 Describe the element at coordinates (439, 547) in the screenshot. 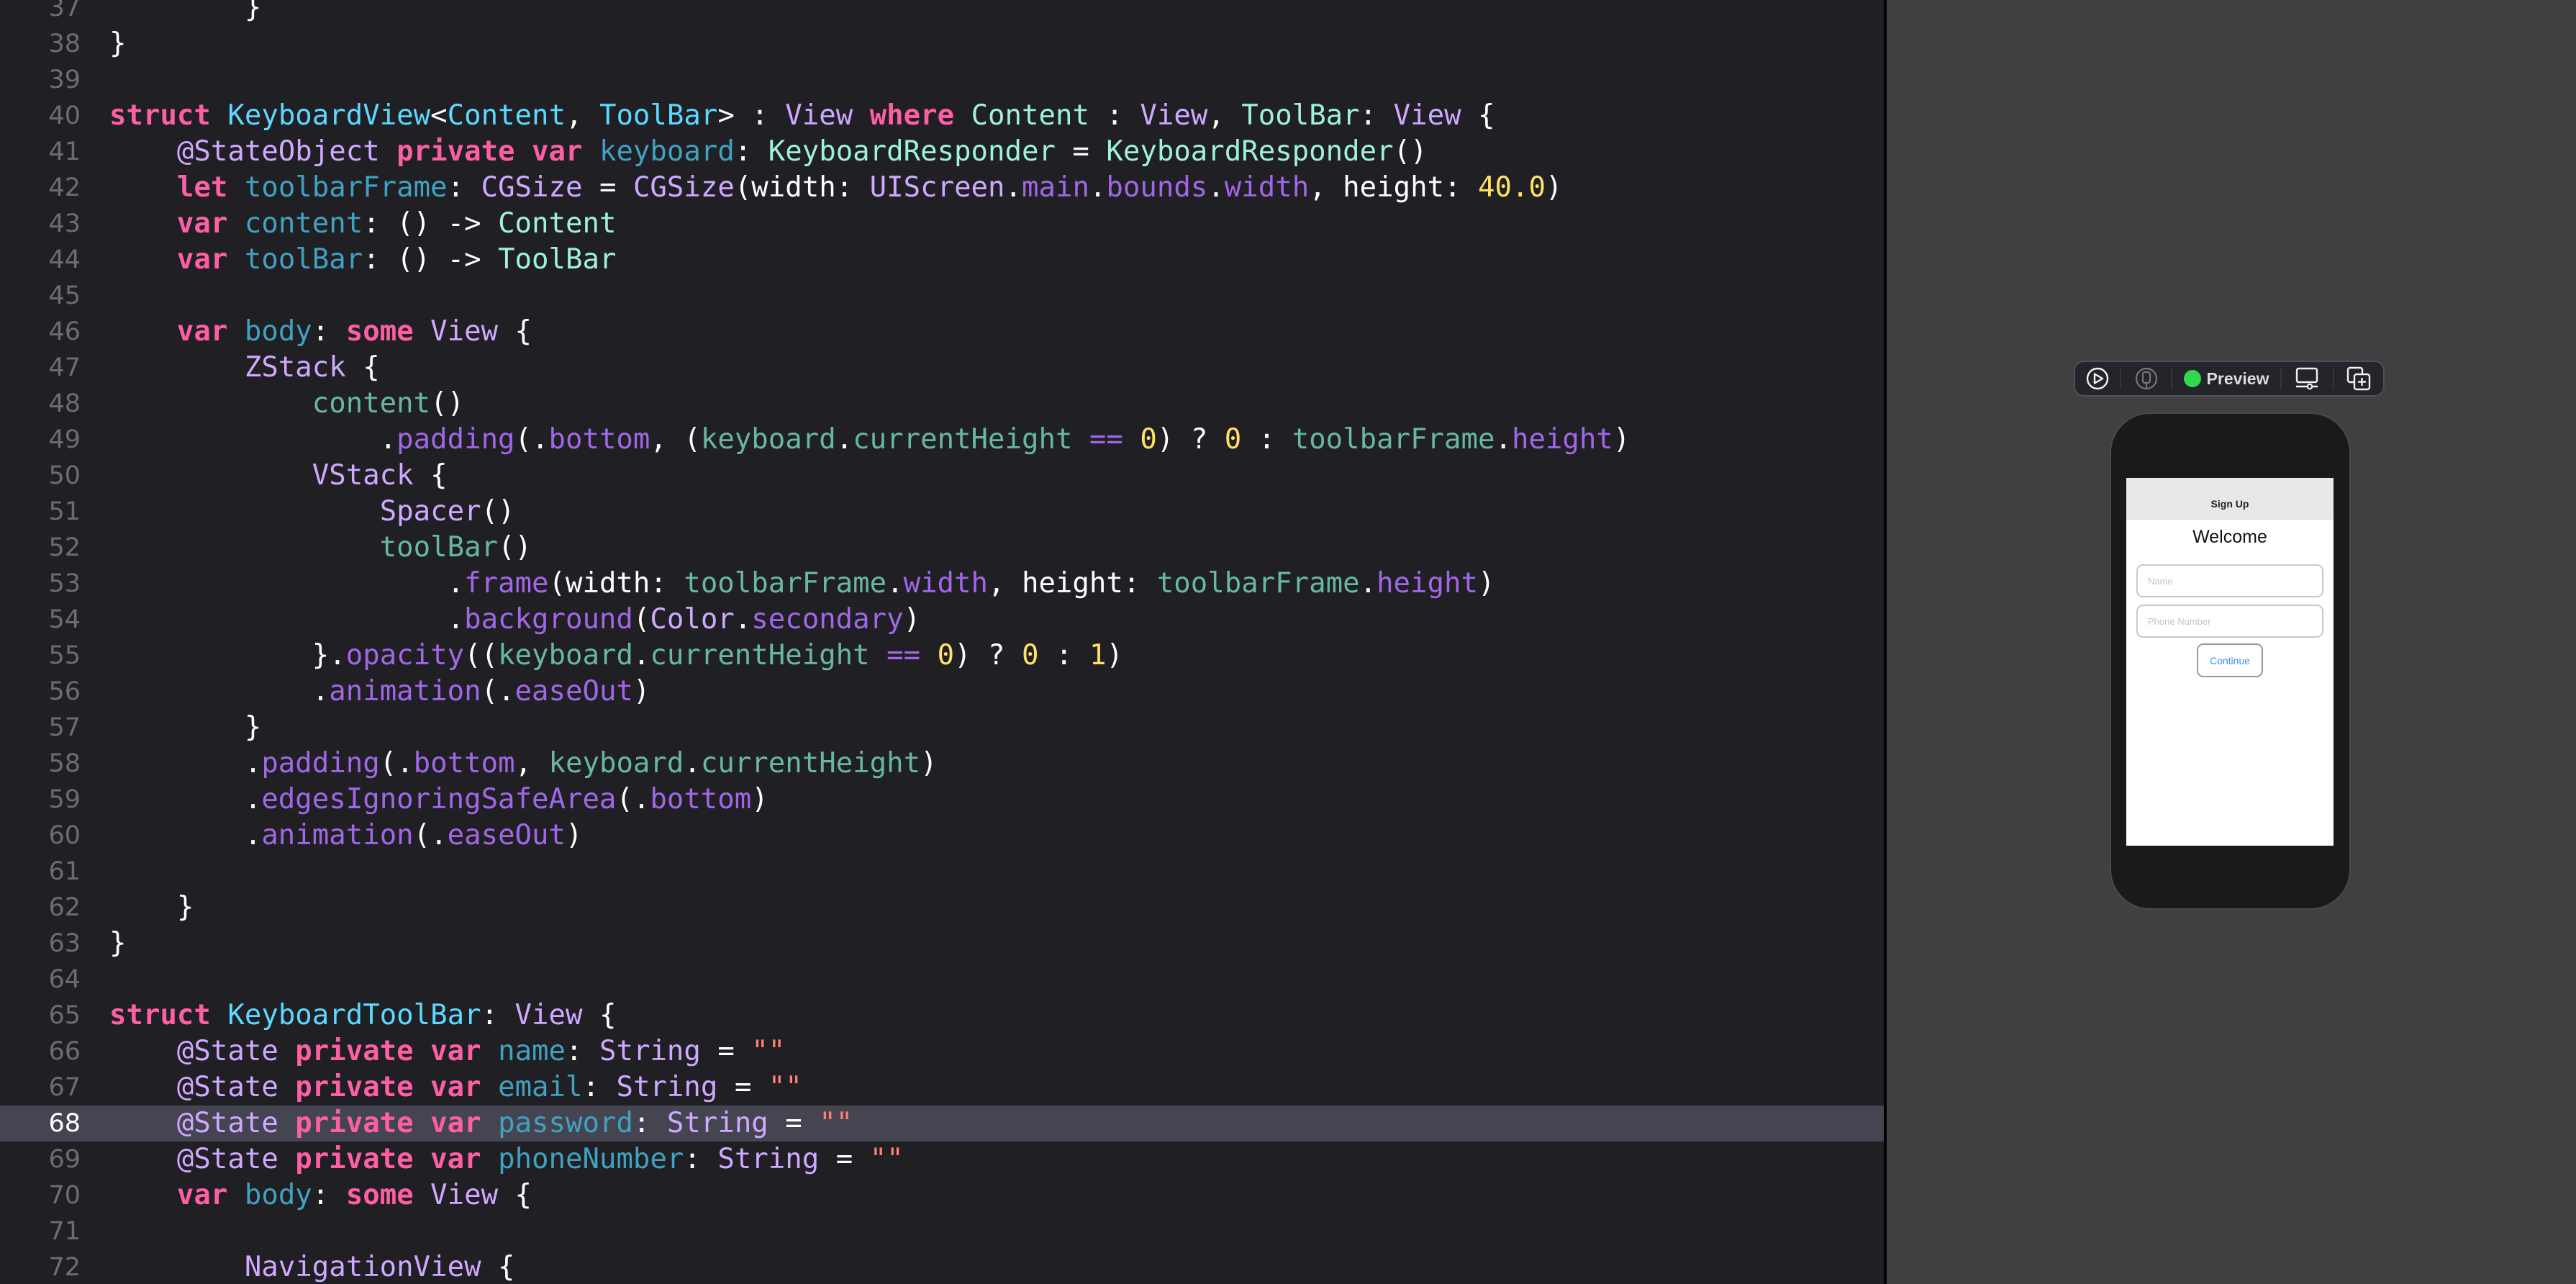

I see `code-token: toolBar` at that location.